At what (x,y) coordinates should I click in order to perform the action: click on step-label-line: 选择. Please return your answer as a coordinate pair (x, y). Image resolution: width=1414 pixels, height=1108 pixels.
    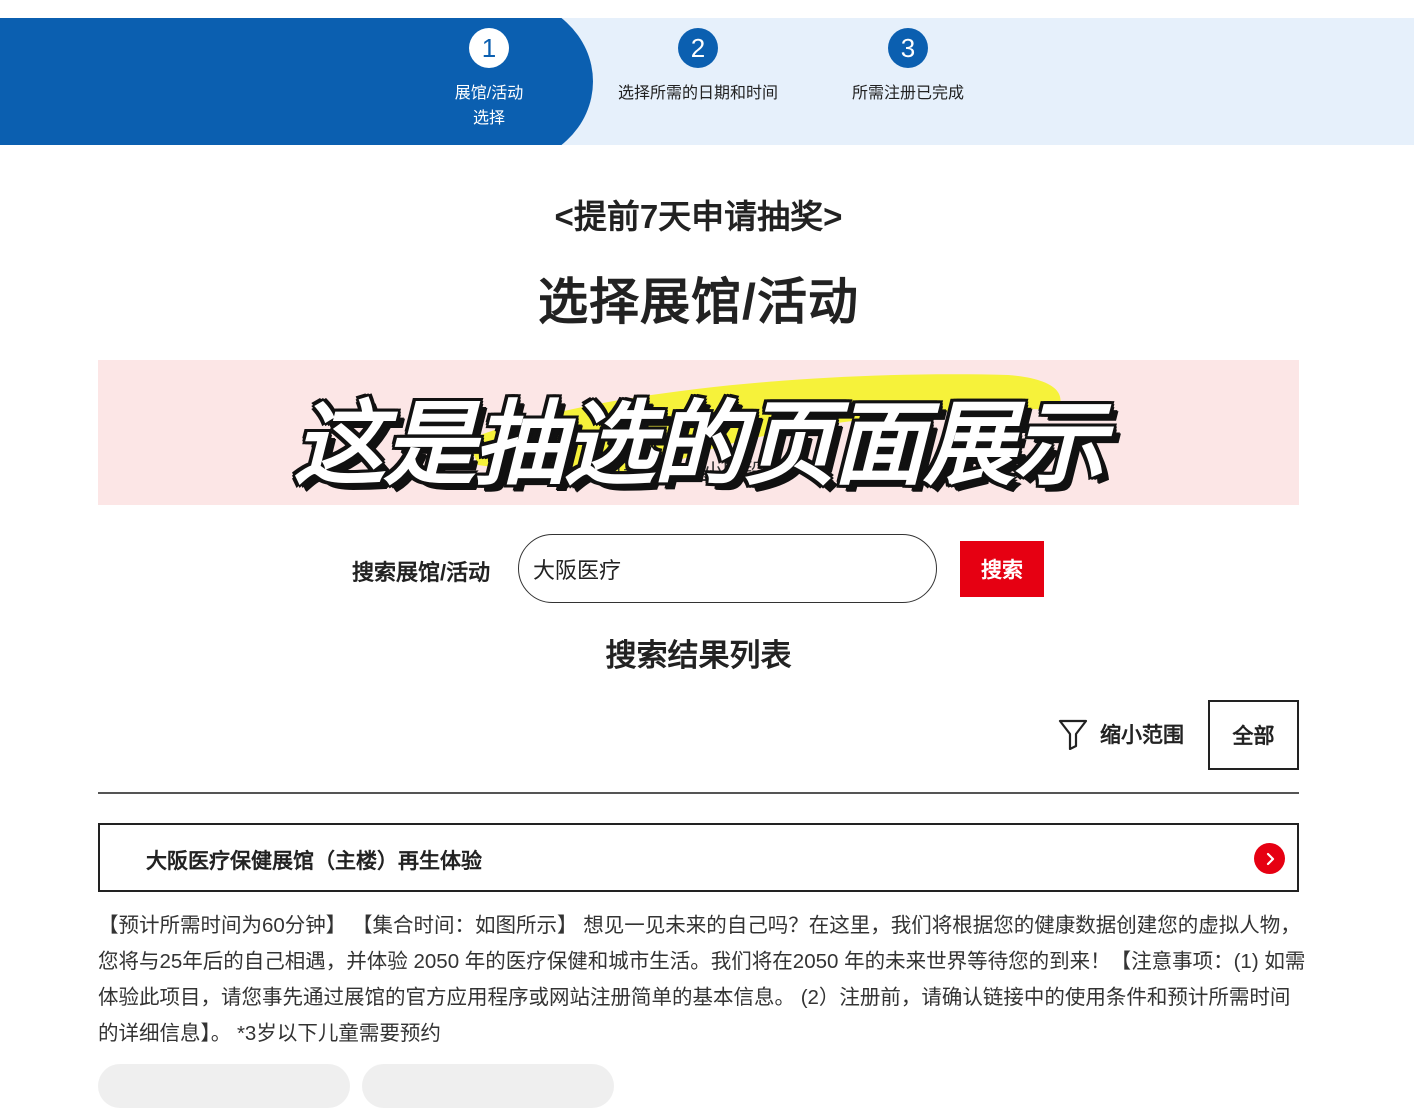
    Looking at the image, I should click on (488, 118).